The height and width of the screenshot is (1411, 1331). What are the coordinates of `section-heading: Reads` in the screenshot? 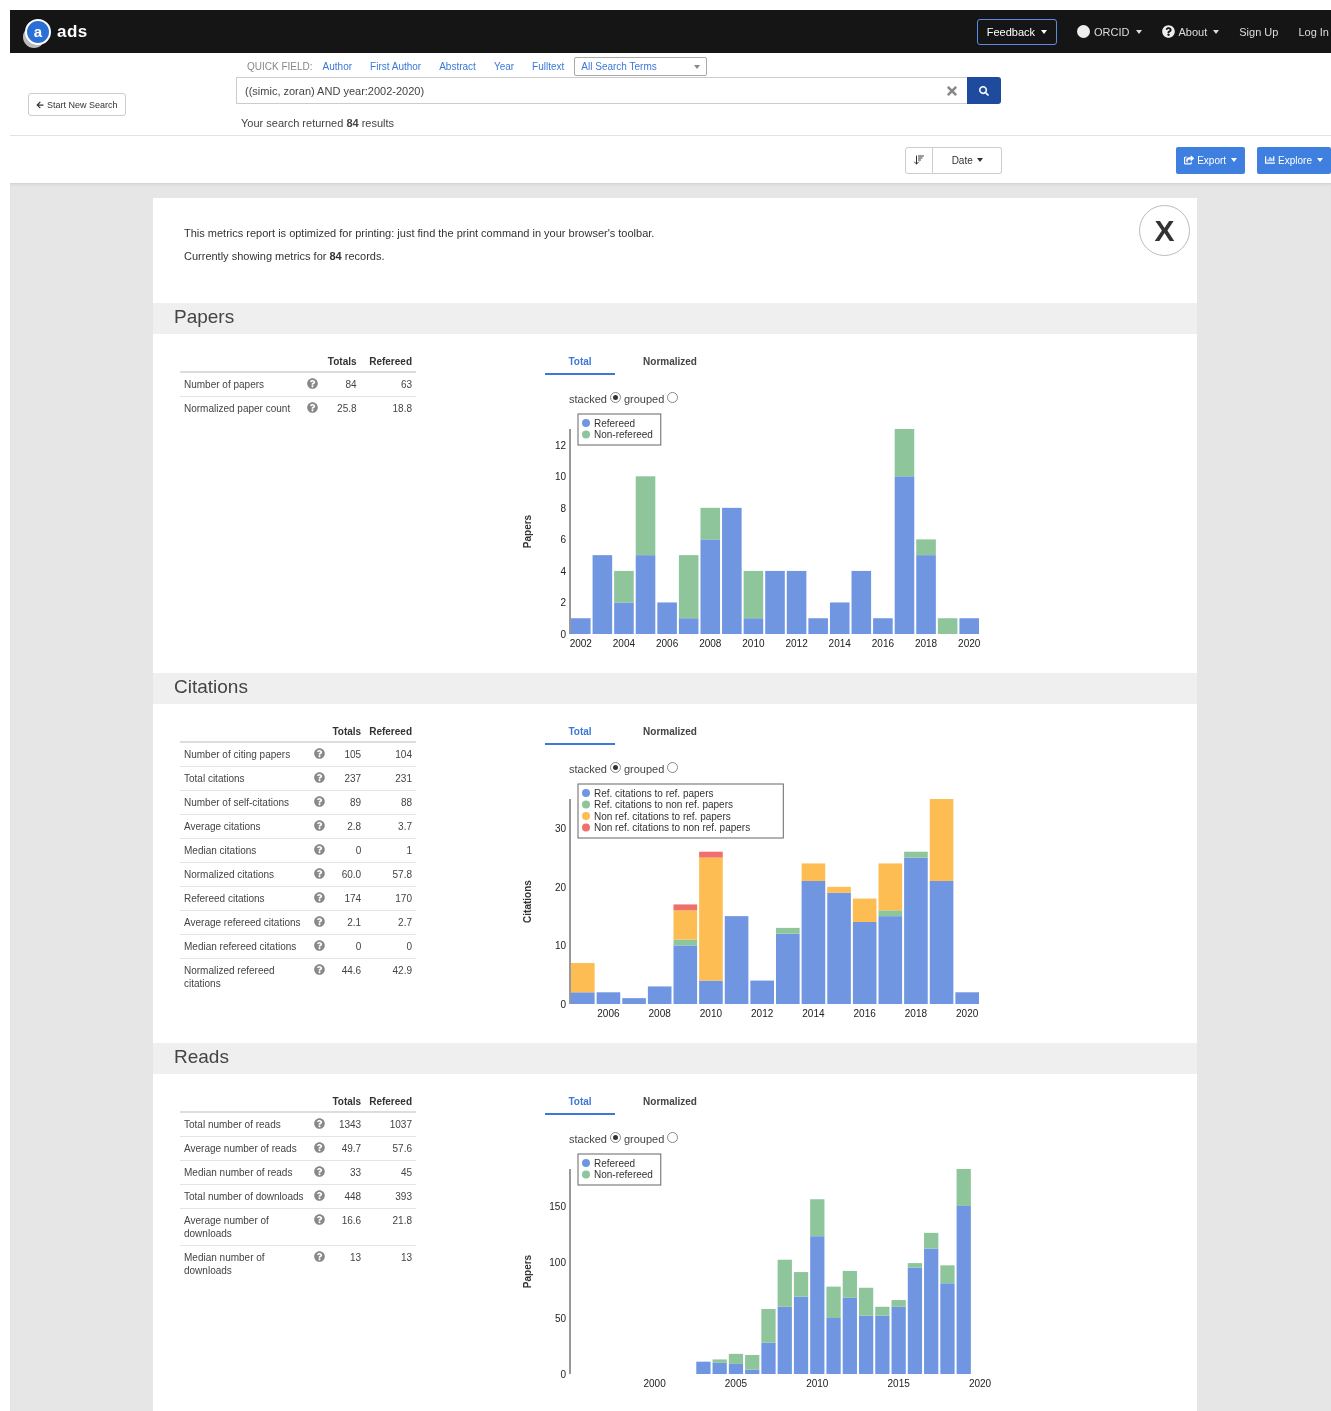 It's located at (675, 1058).